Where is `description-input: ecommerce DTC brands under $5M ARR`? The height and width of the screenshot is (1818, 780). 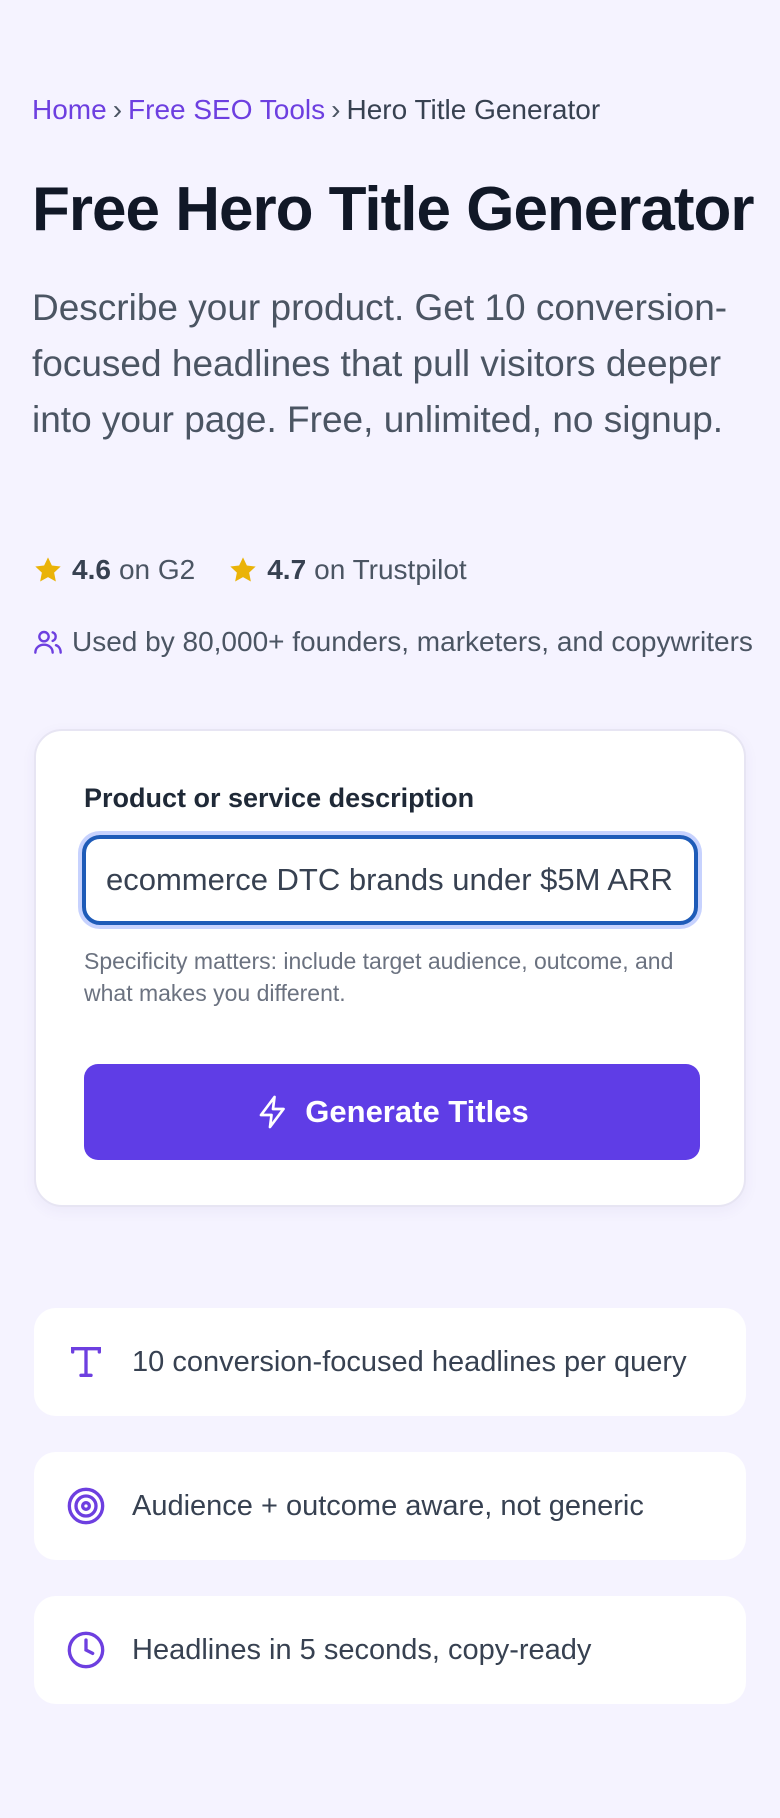
description-input: ecommerce DTC brands under $5M ARR is located at coordinates (390, 880).